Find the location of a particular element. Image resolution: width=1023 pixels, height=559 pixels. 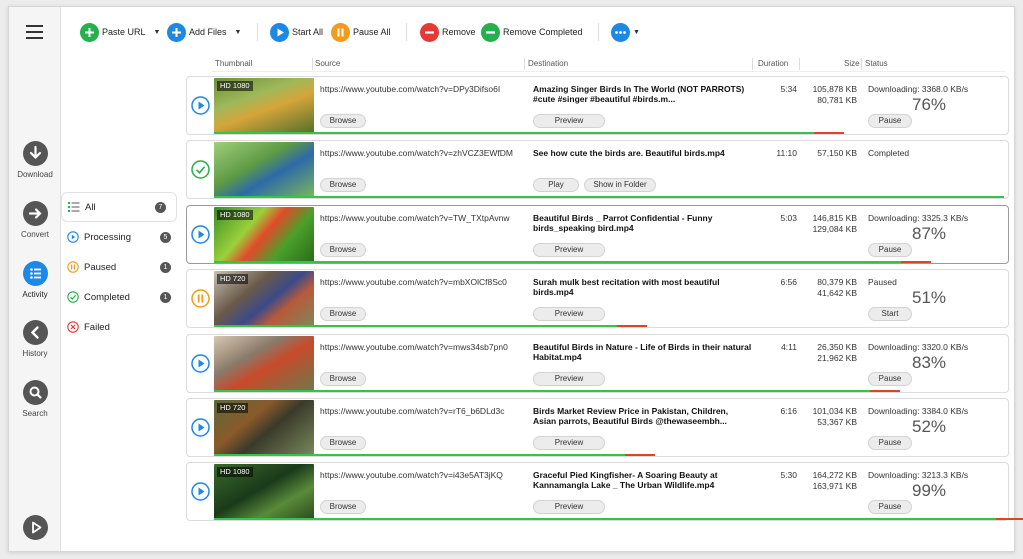

column-divider is located at coordinates (861, 64).